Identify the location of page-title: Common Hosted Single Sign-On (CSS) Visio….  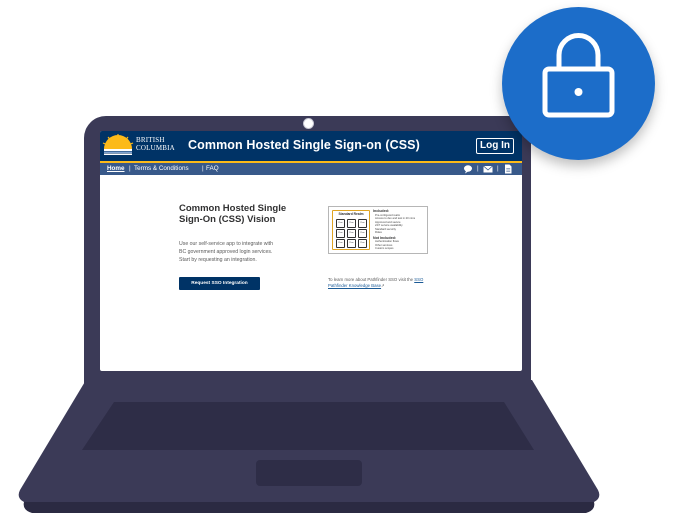
(233, 214).